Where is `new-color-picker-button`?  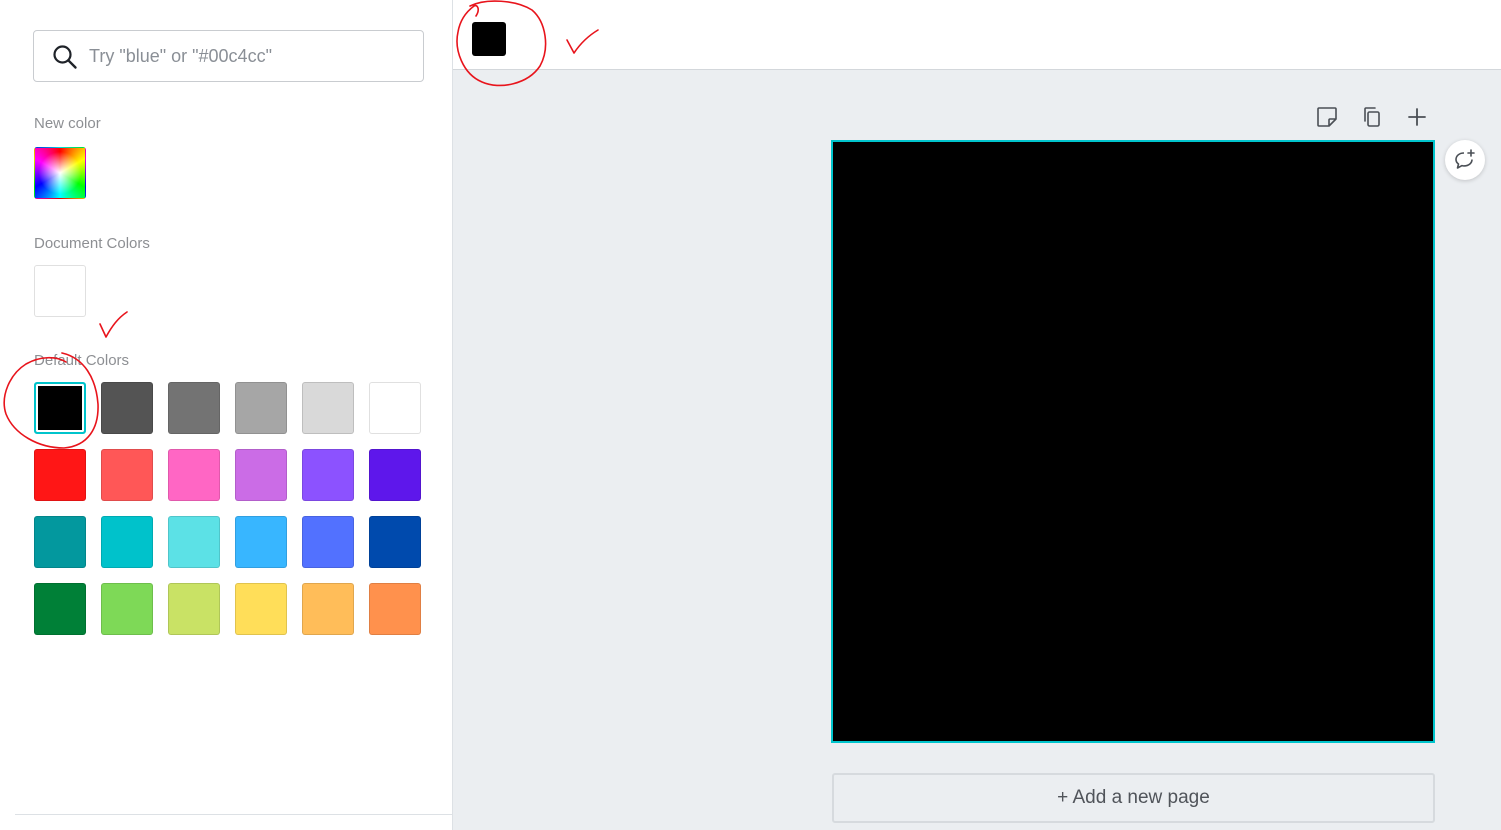
new-color-picker-button is located at coordinates (60, 173).